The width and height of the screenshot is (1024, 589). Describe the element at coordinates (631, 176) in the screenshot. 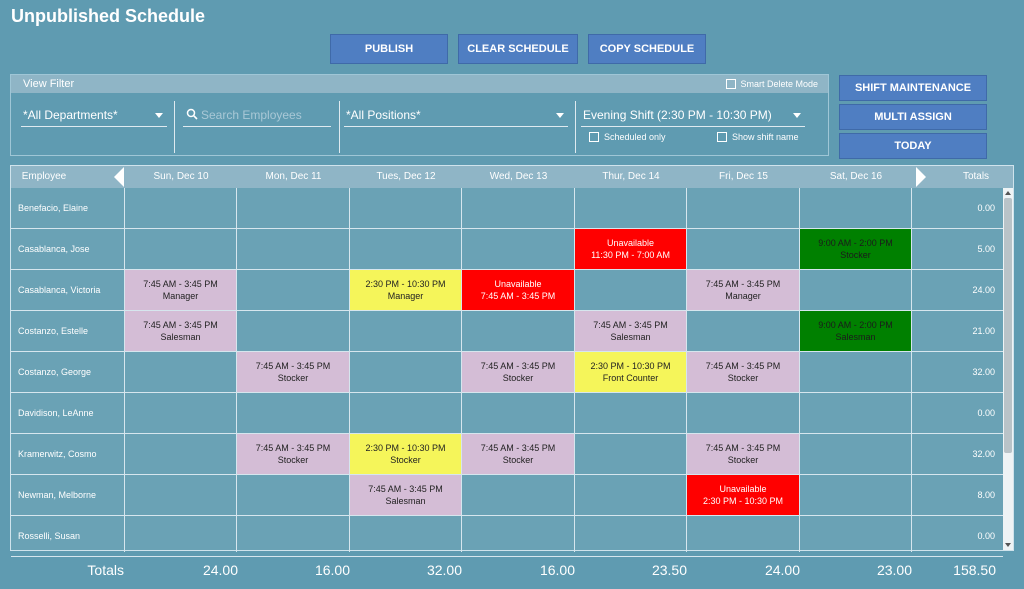

I see `day-header-thu: Thur, Dec 14` at that location.